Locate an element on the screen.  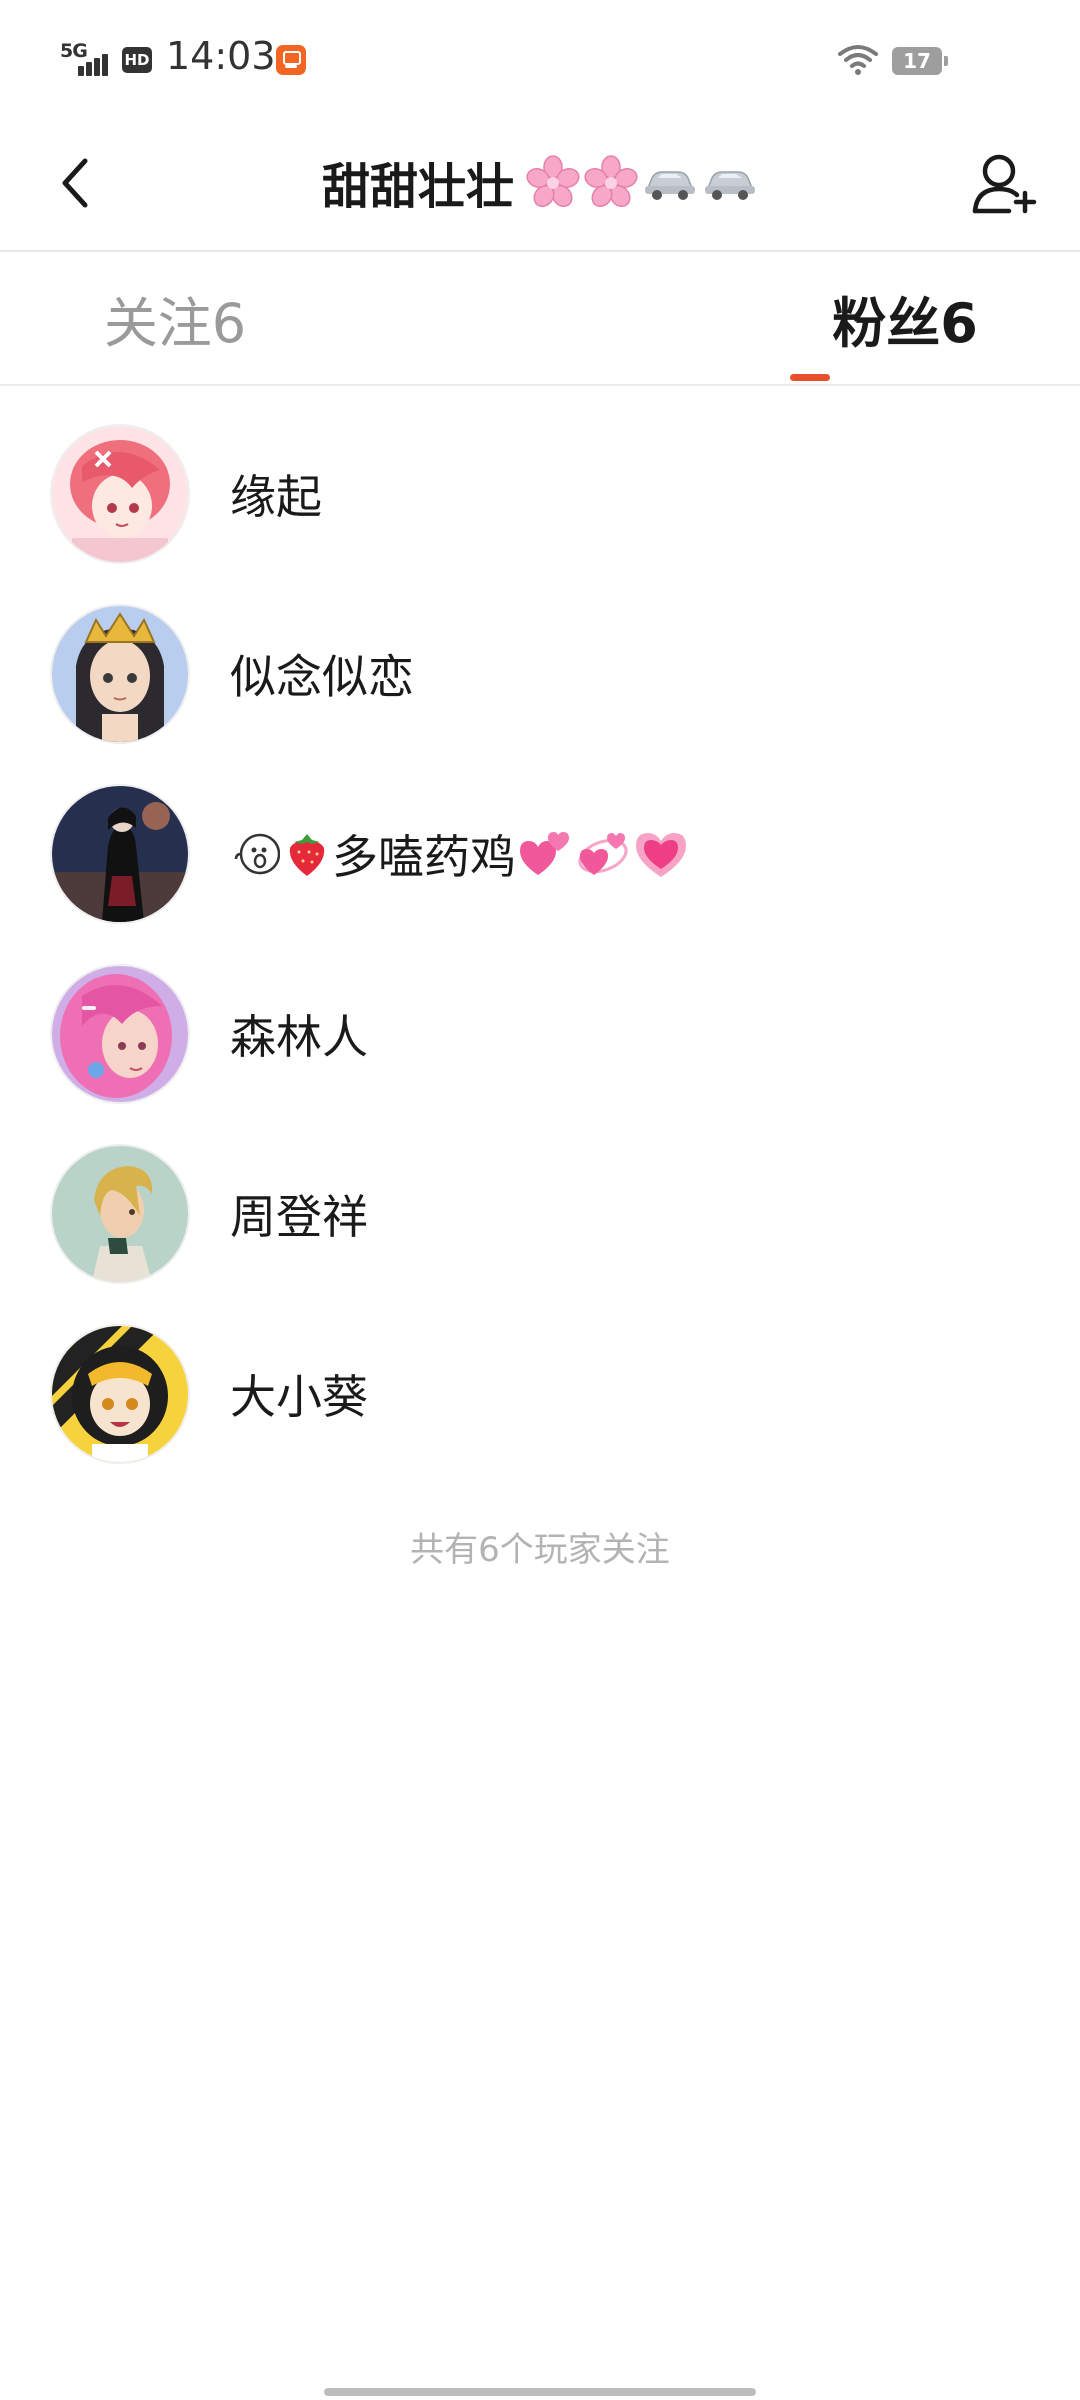
two-hearts-icon is located at coordinates (544, 853).